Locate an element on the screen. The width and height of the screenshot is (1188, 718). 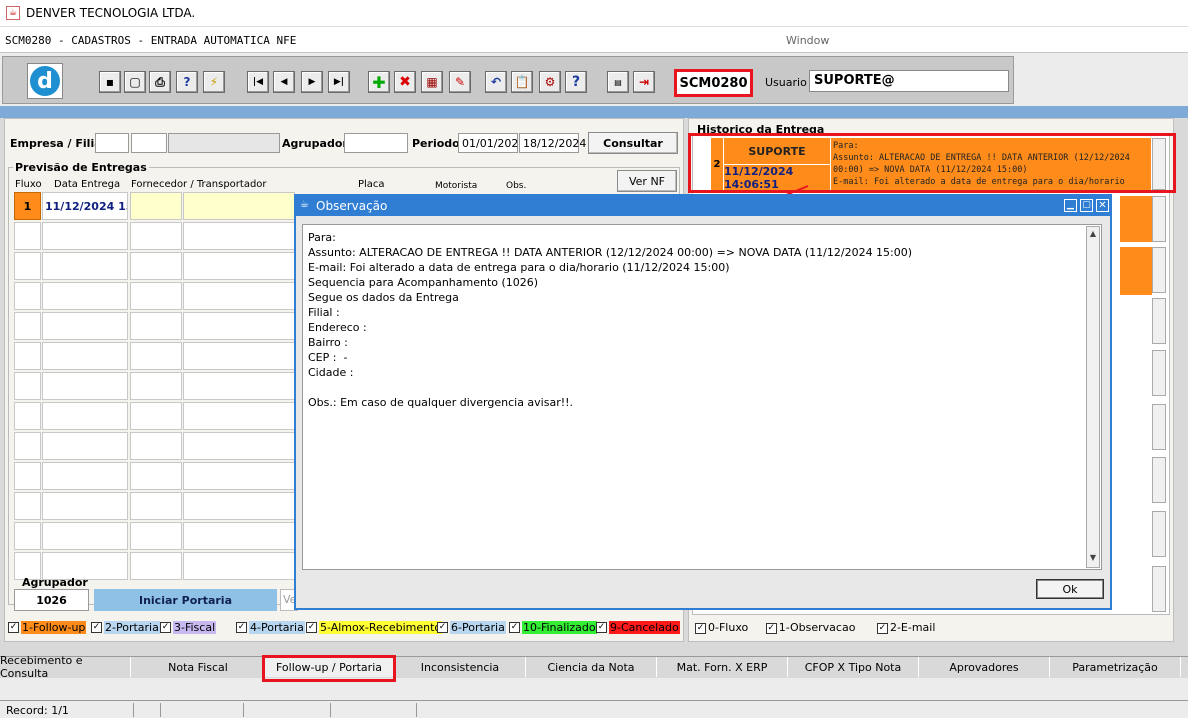
close-icon: ✕ is located at coordinates (1102, 205).